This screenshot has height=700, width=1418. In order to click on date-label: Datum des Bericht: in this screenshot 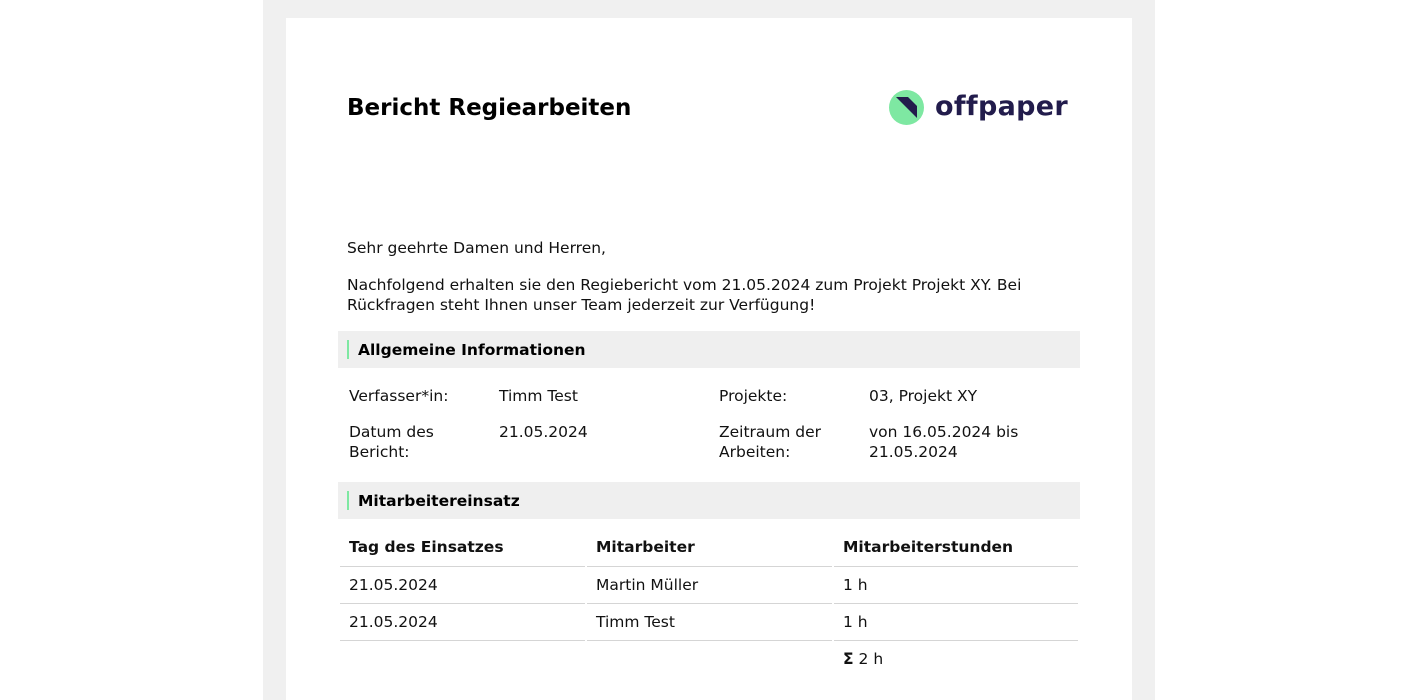, I will do `click(391, 442)`.